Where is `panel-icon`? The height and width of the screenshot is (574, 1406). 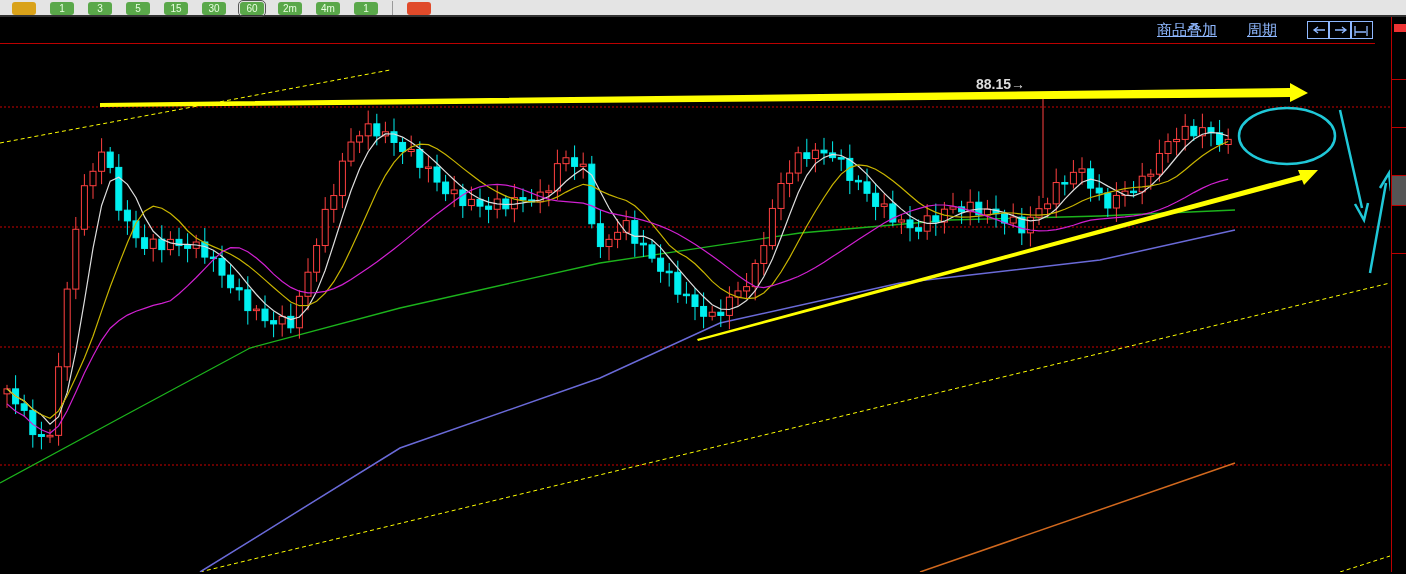
panel-icon is located at coordinates (1362, 30).